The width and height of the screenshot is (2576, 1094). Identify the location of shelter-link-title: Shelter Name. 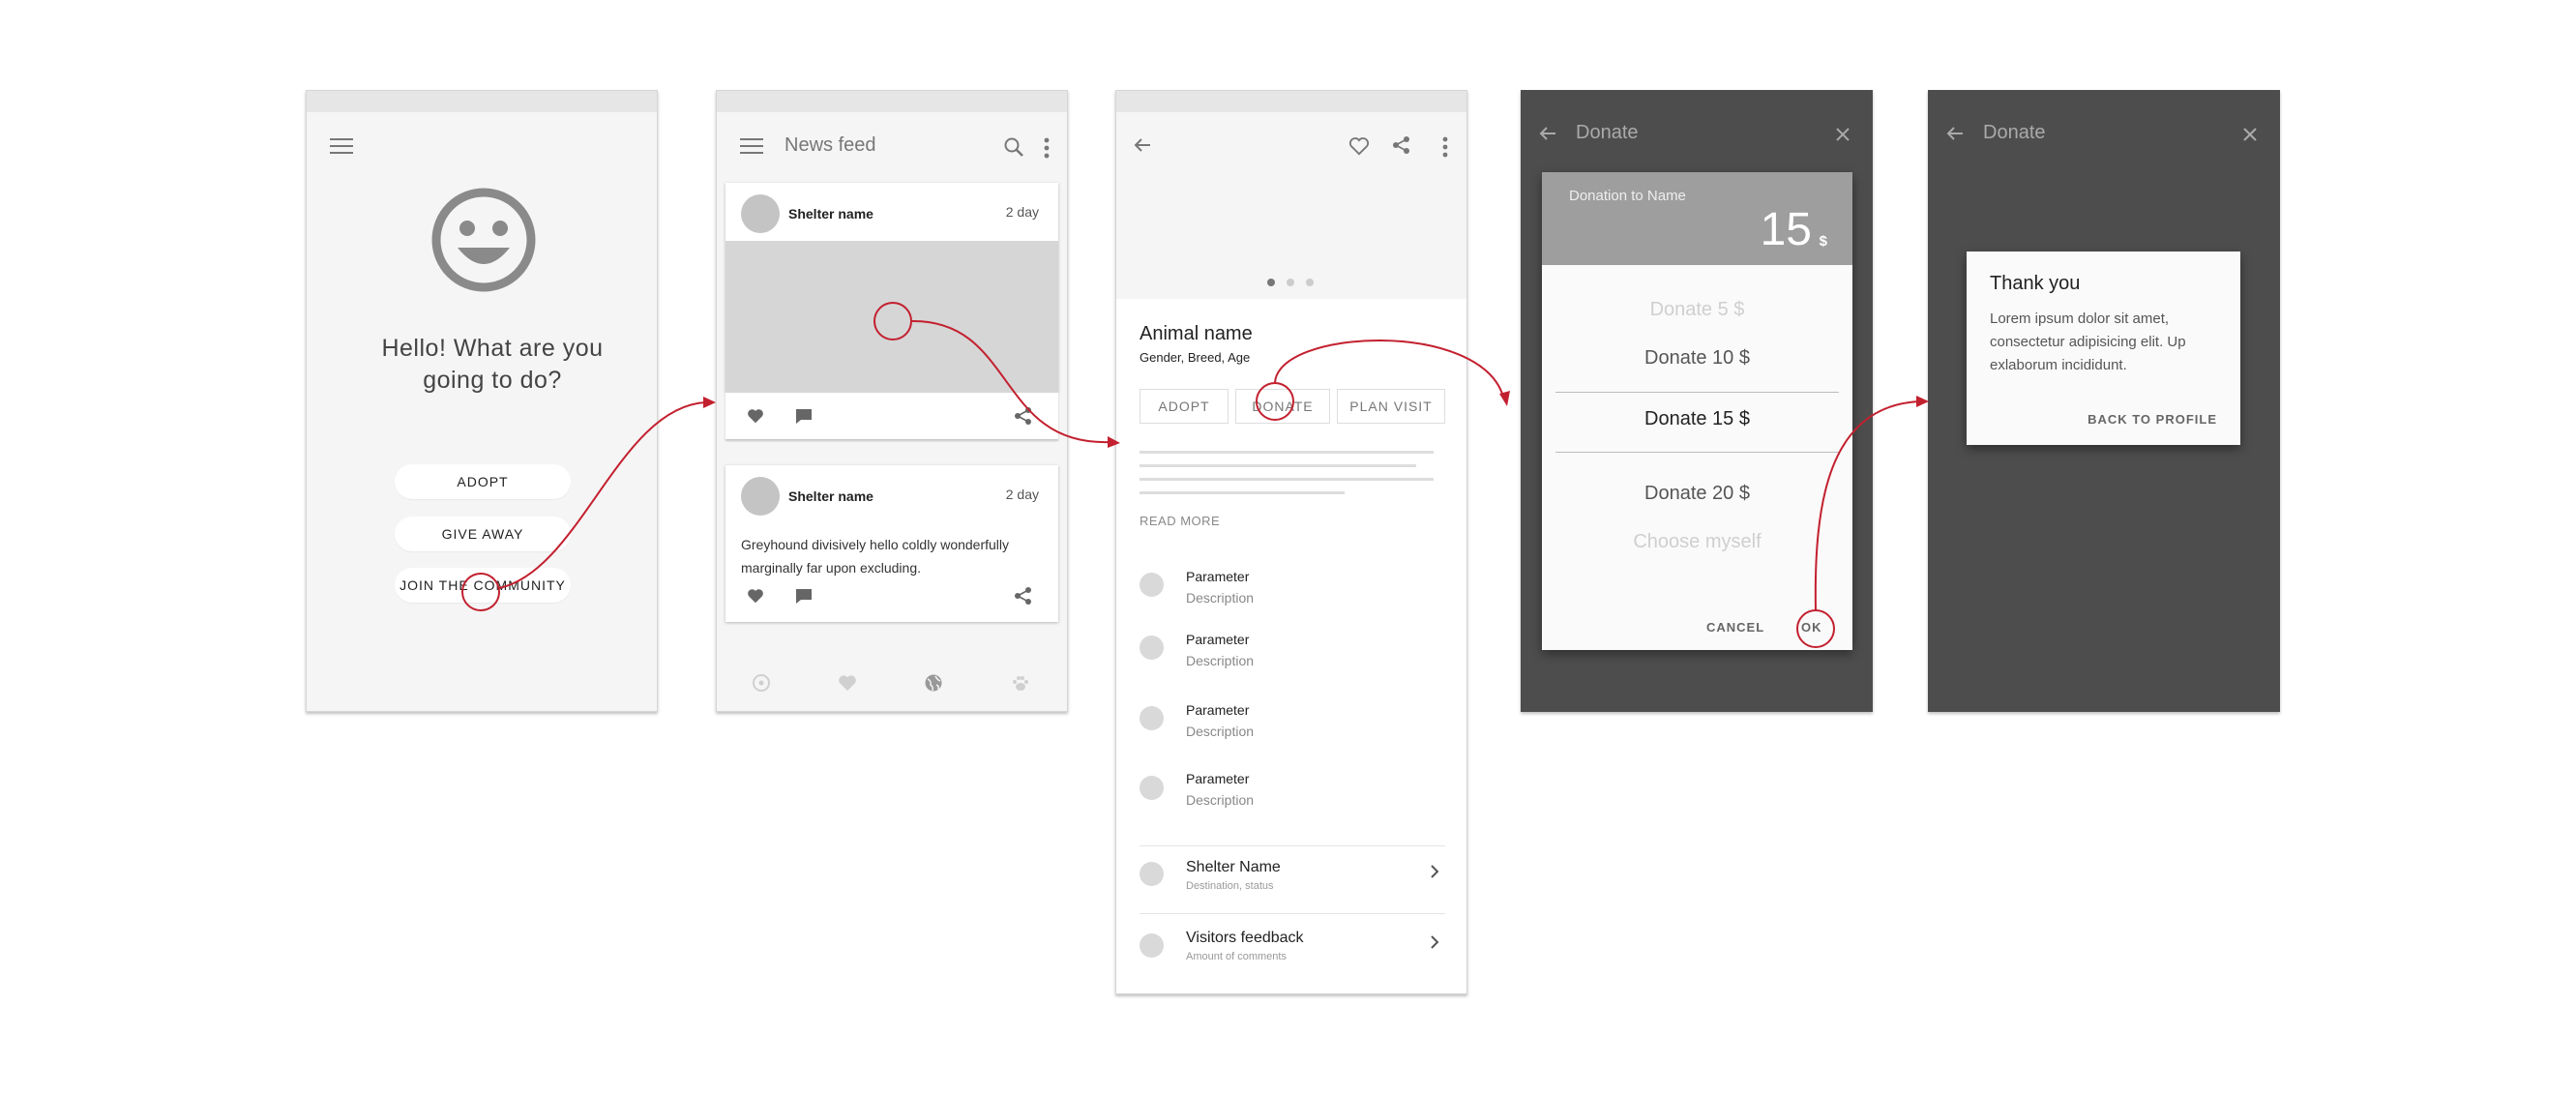
(1234, 867).